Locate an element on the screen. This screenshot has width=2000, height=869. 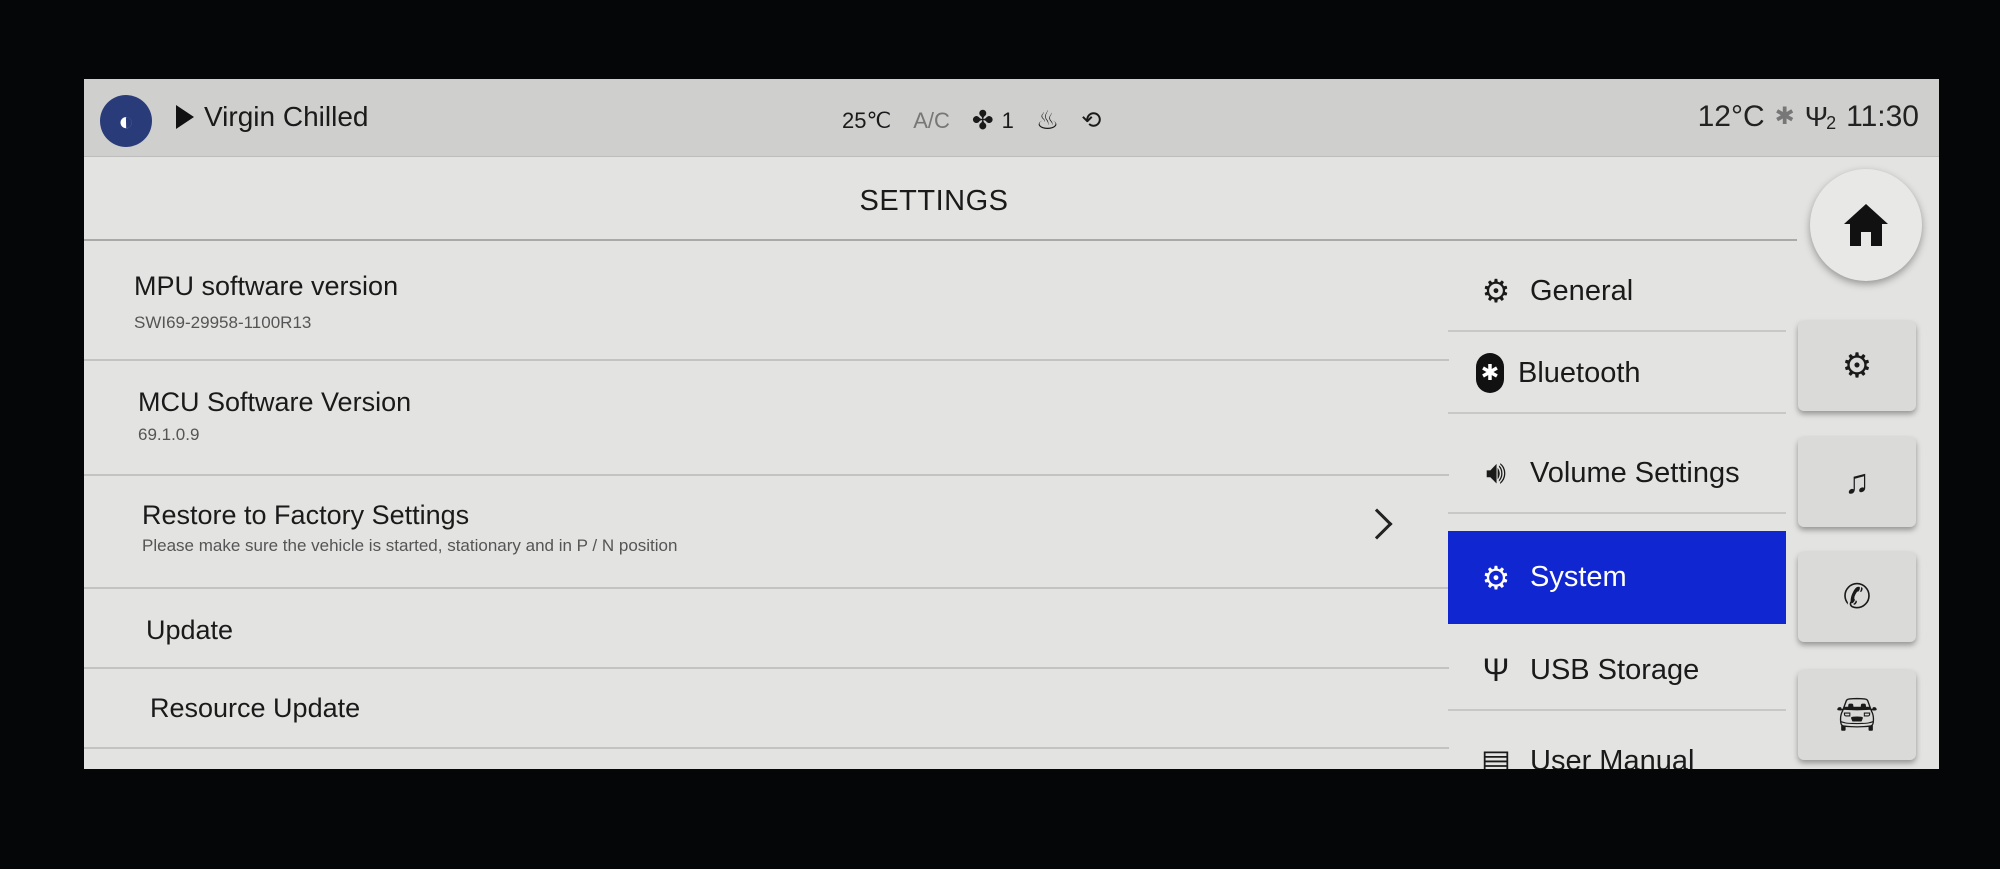
fan-speed: 1 is located at coordinates (1007, 120).